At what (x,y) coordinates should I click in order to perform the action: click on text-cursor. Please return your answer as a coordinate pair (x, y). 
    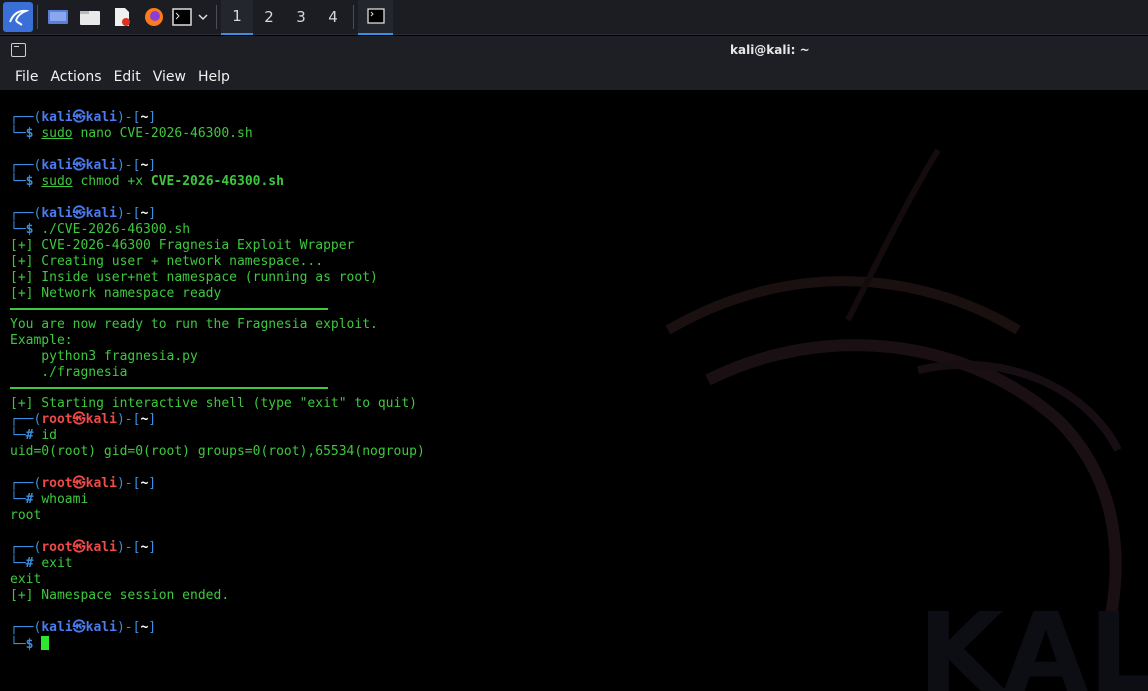
    Looking at the image, I should click on (45, 643).